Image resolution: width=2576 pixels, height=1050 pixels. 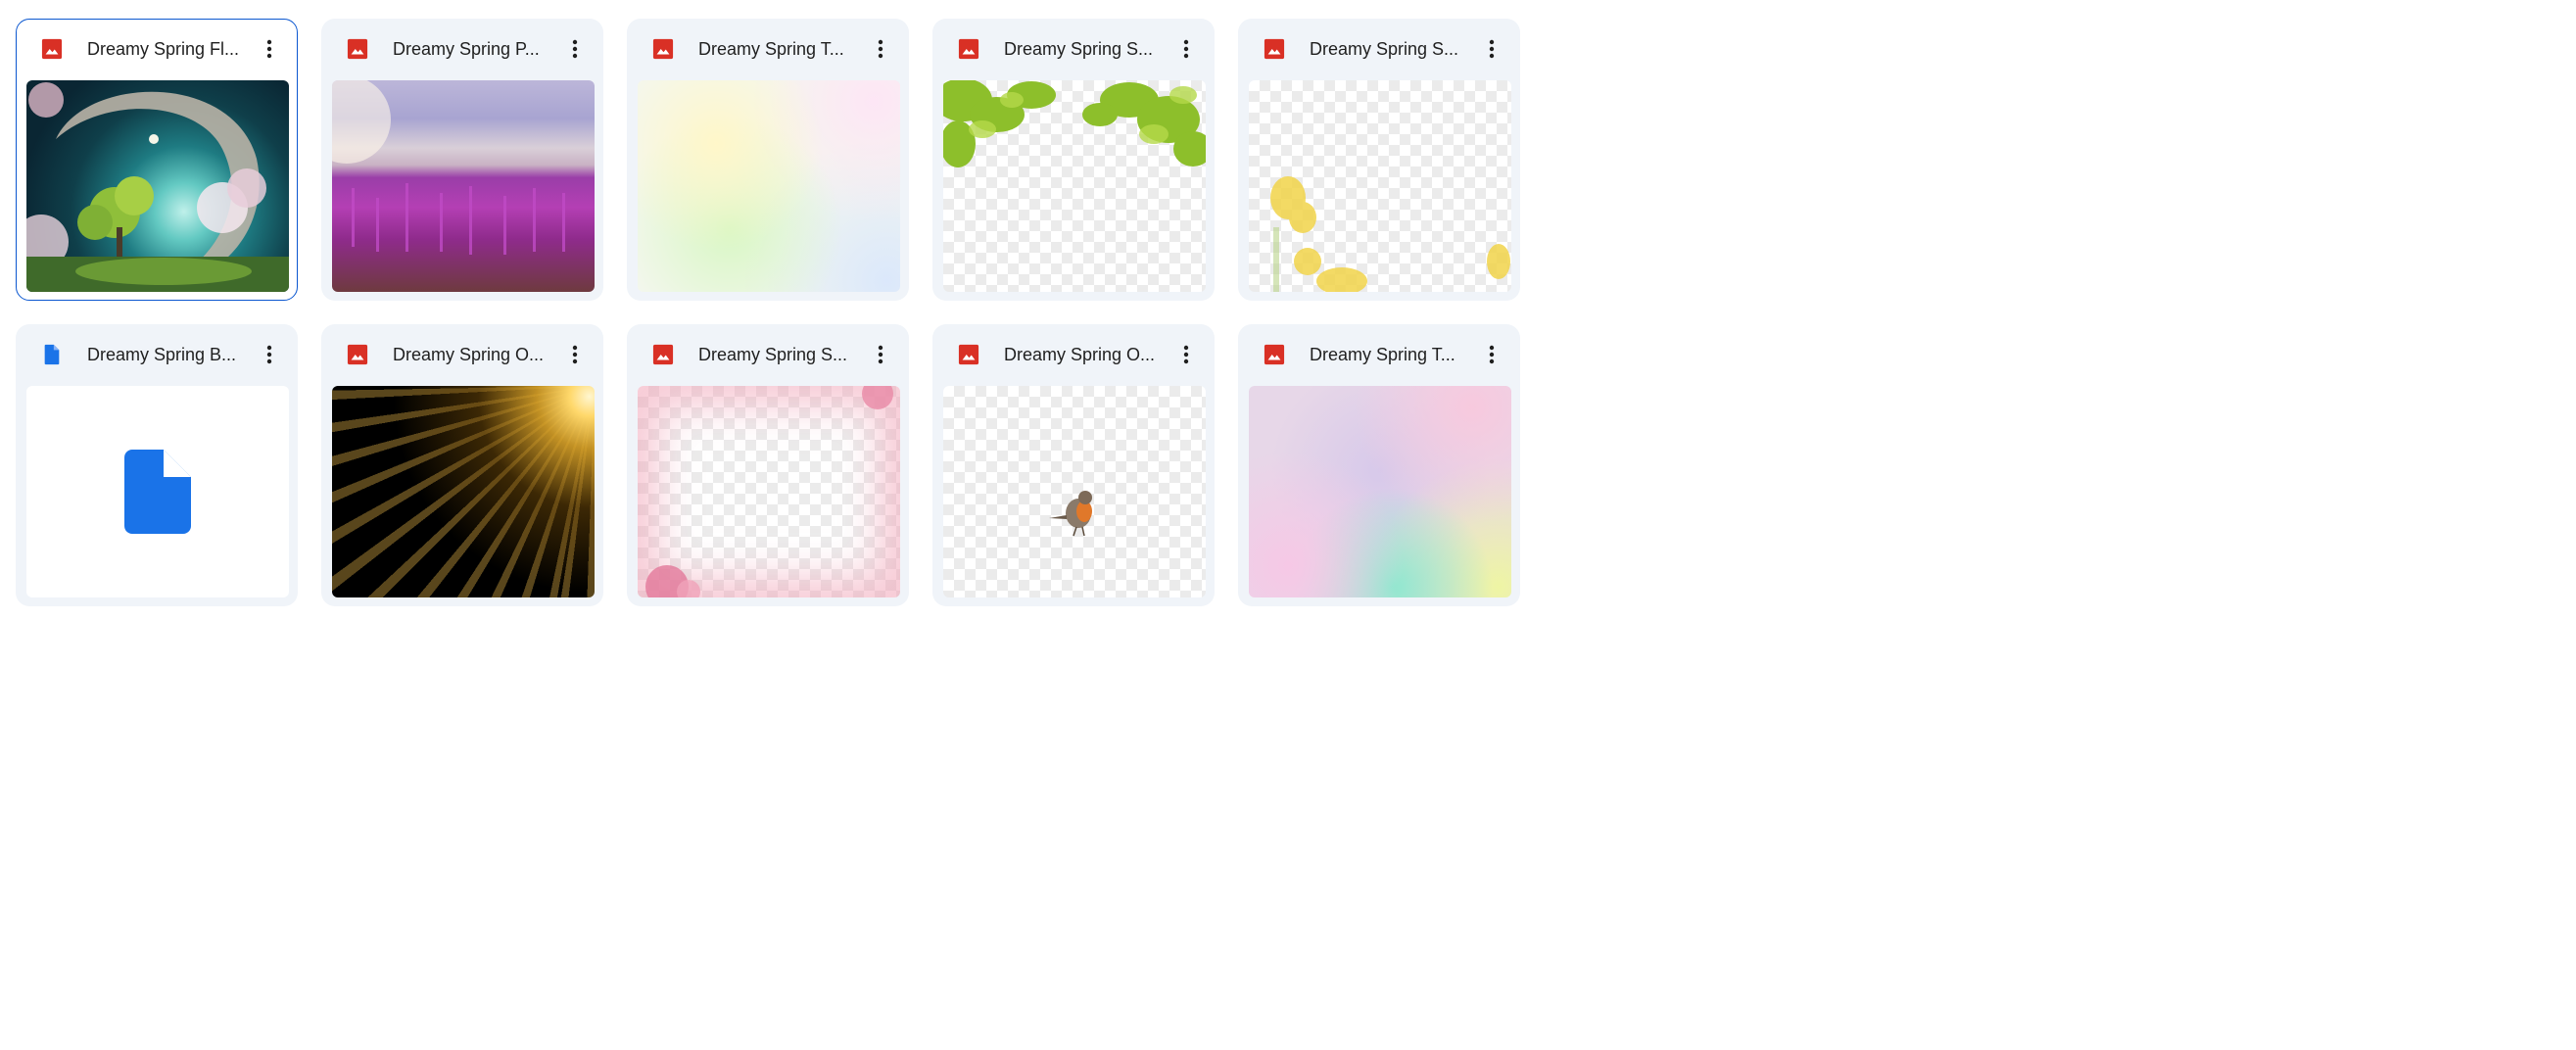 I want to click on blossom-accent, so click(x=769, y=492).